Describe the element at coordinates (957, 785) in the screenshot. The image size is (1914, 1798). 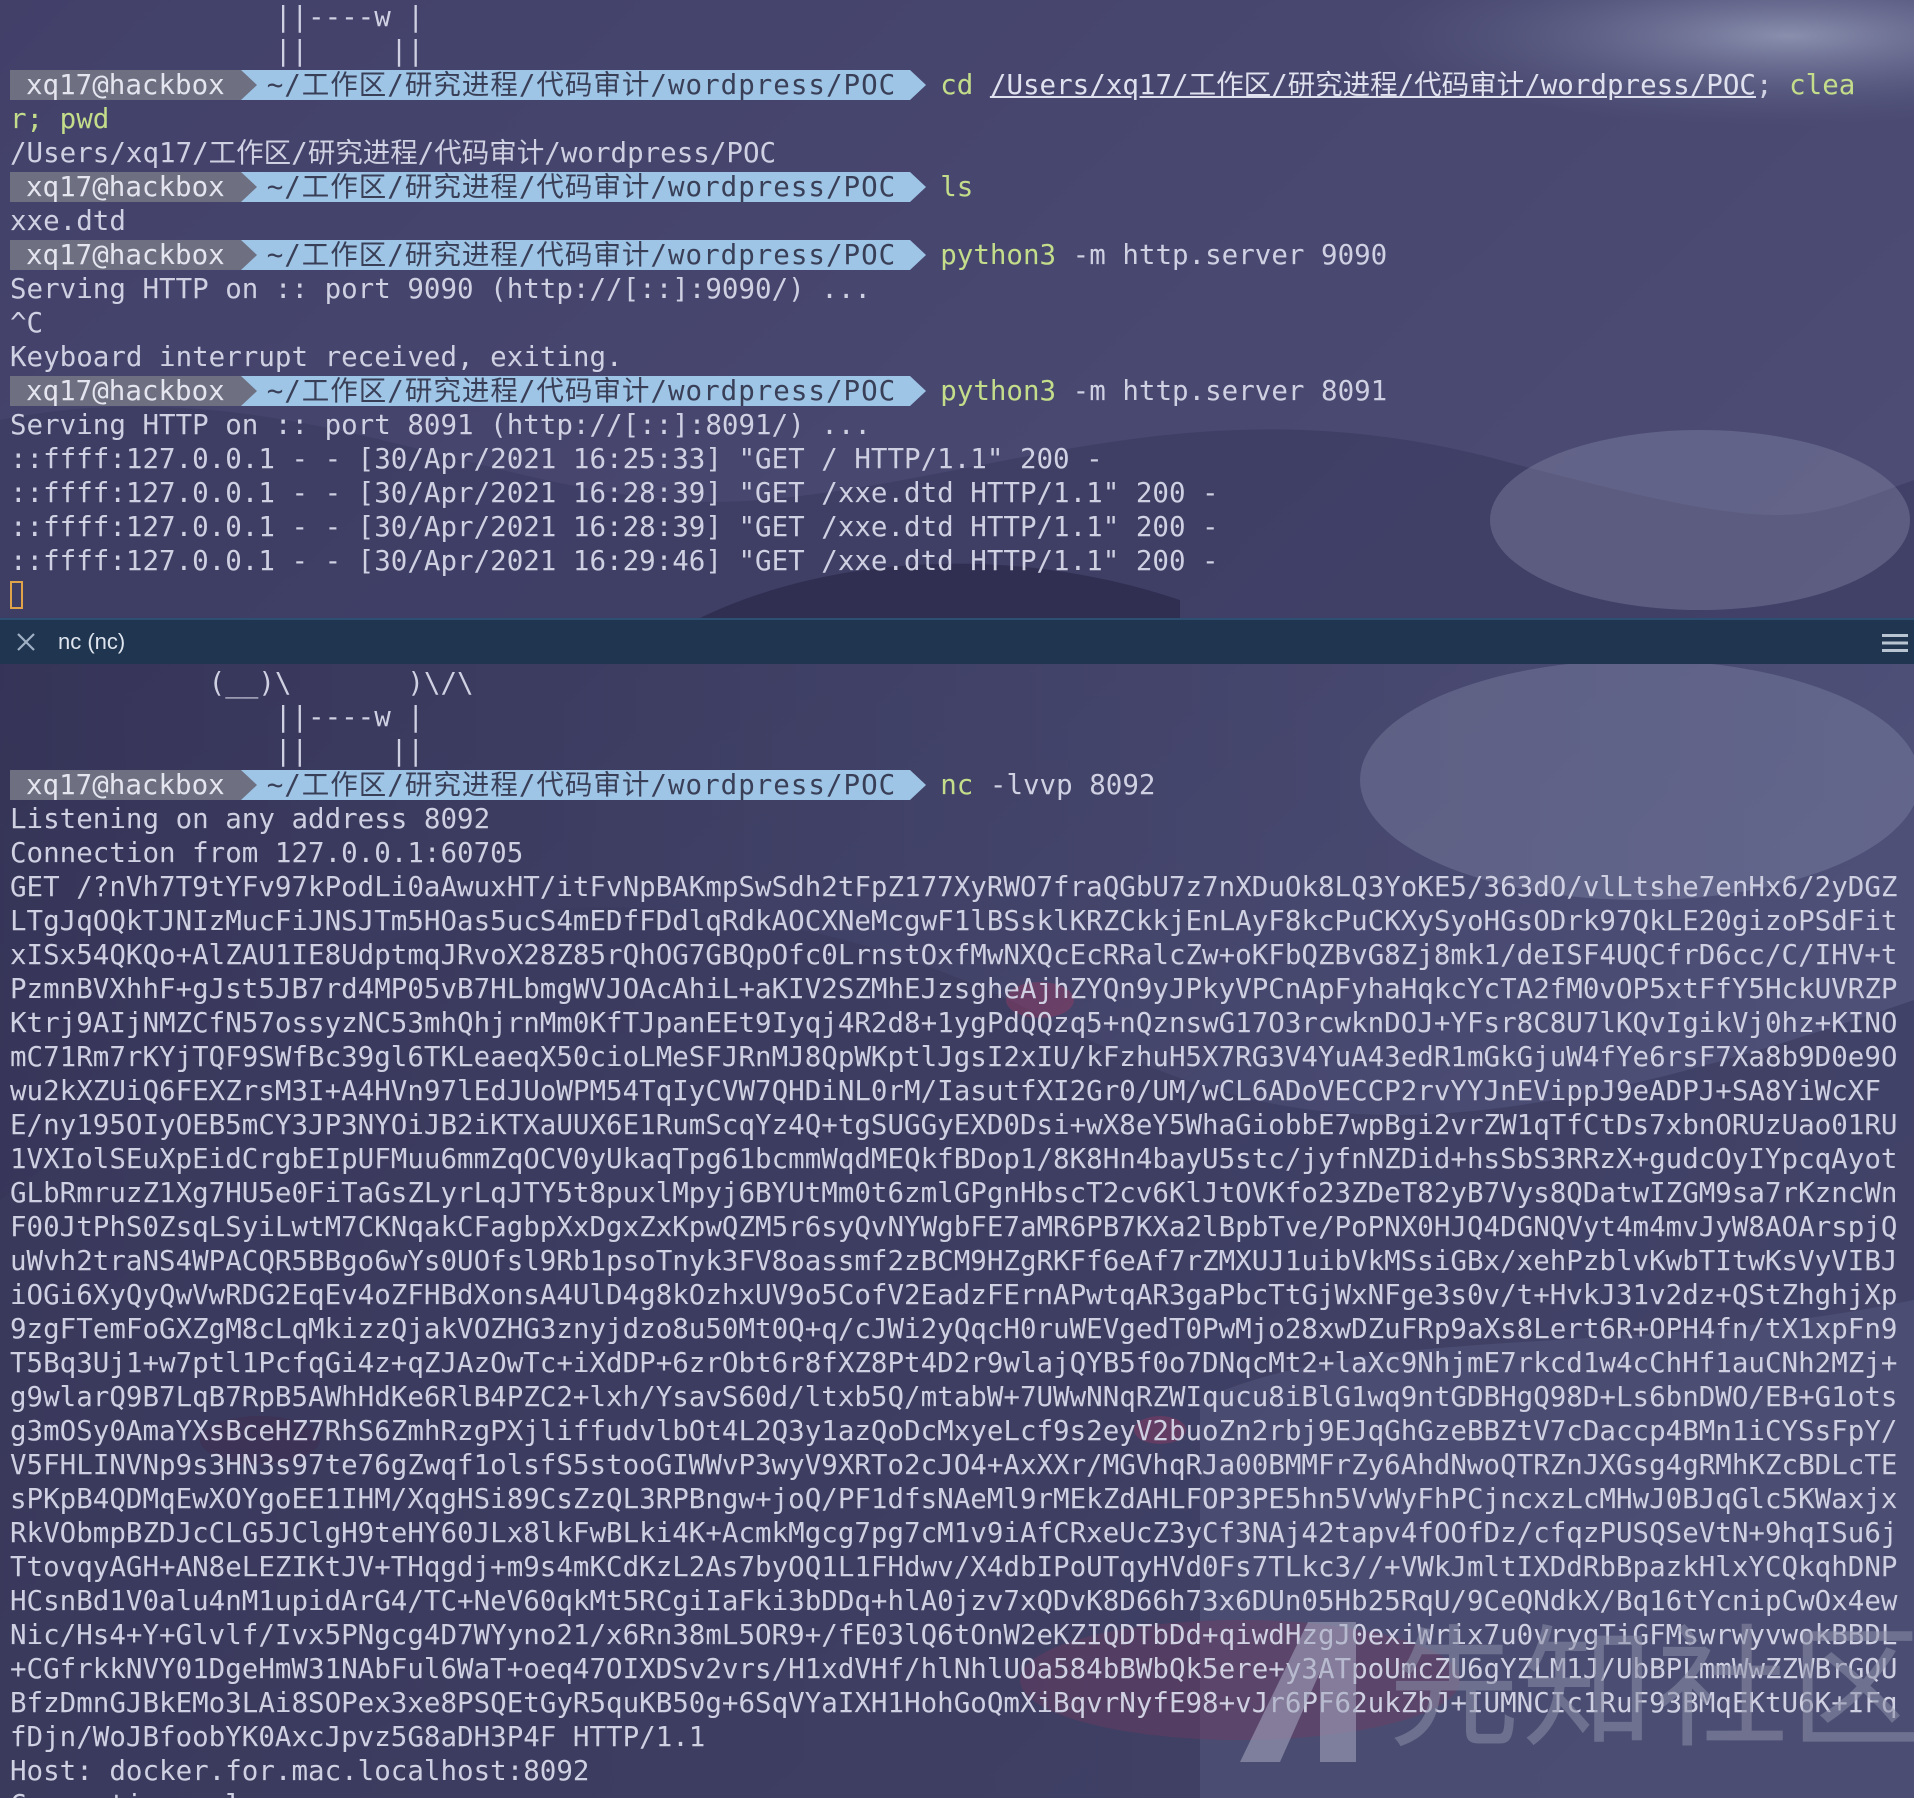
I see `command-name: nc` at that location.